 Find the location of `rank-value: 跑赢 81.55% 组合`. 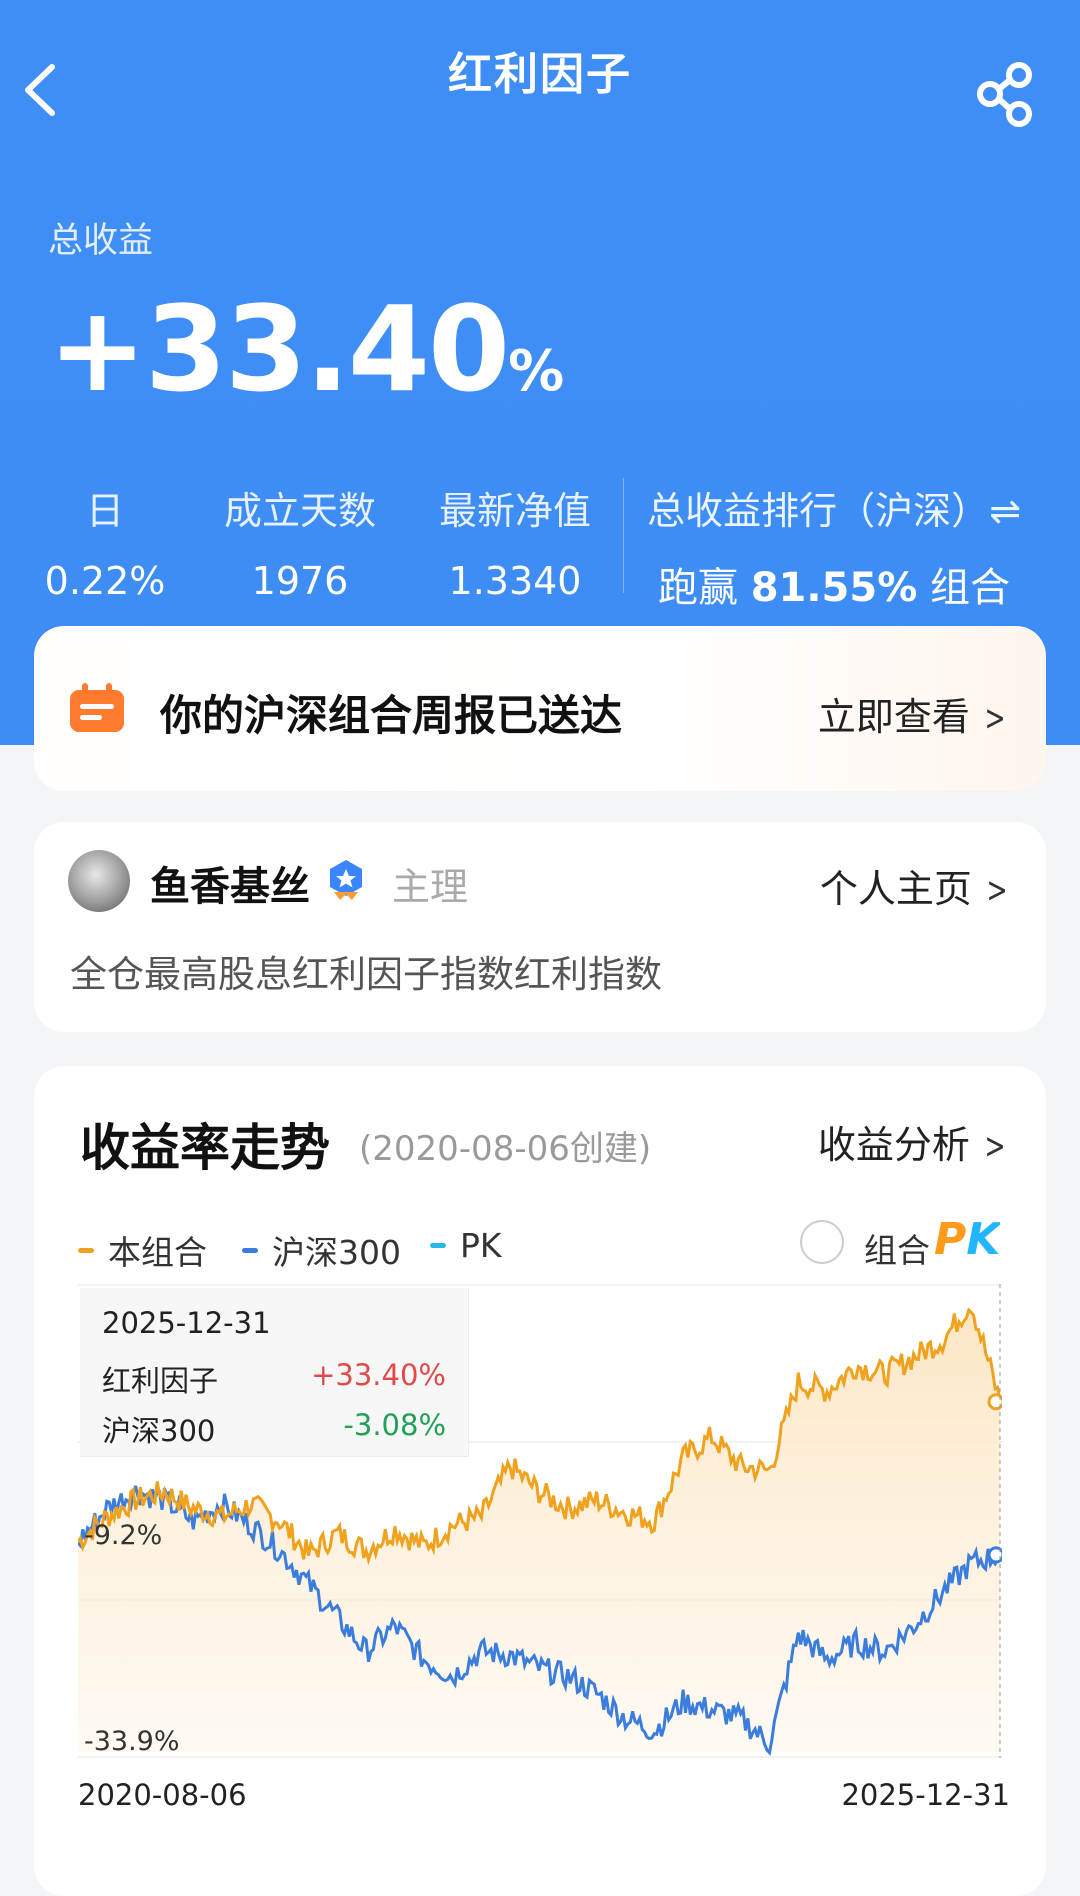

rank-value: 跑赢 81.55% 组合 is located at coordinates (834, 584).